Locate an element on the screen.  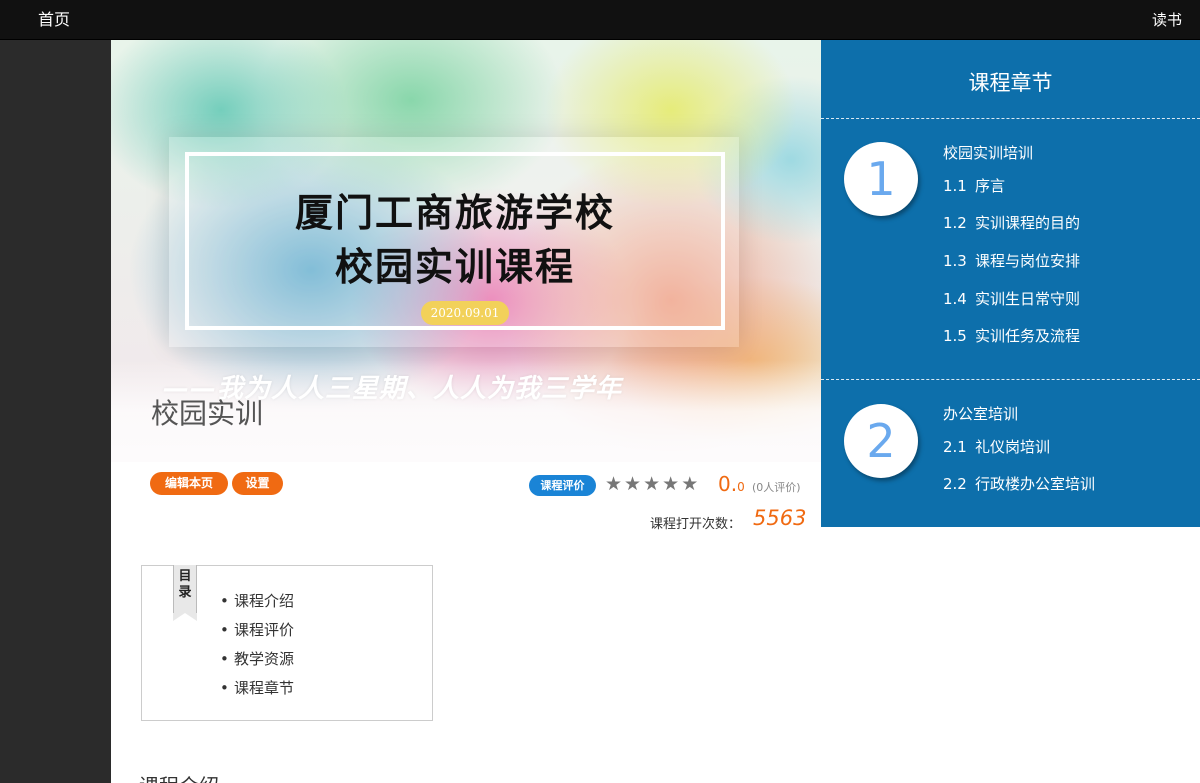
chapter-item: 1.2 实训课程的目的 is located at coordinates (1011, 222).